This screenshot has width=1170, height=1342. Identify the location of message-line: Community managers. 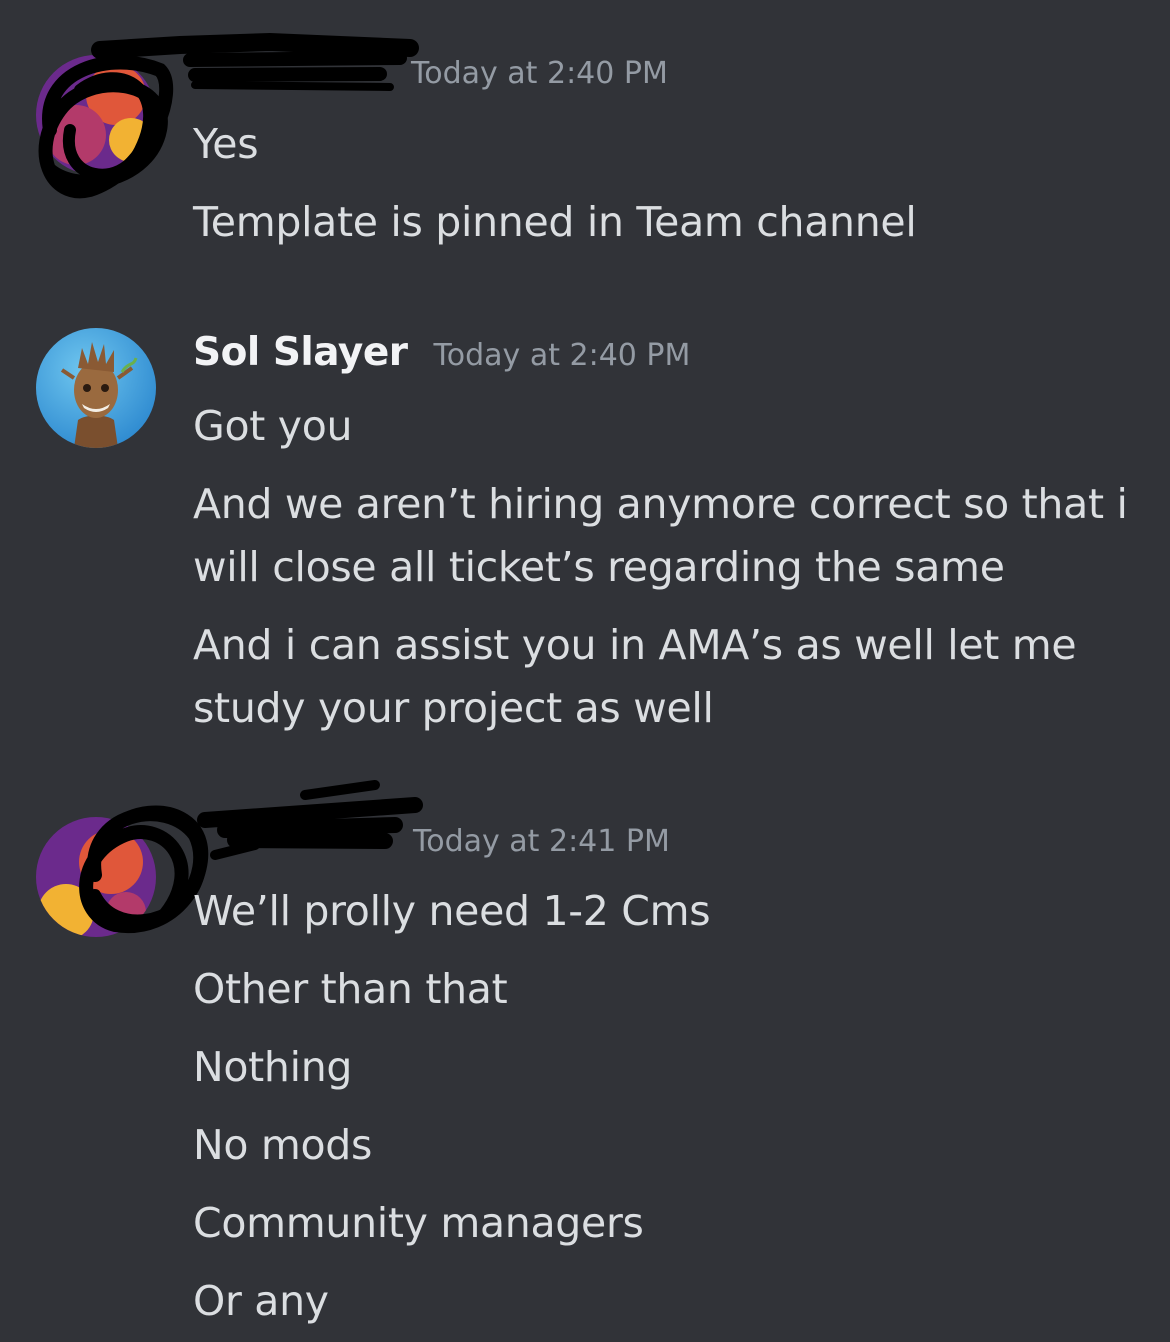
(418, 1223).